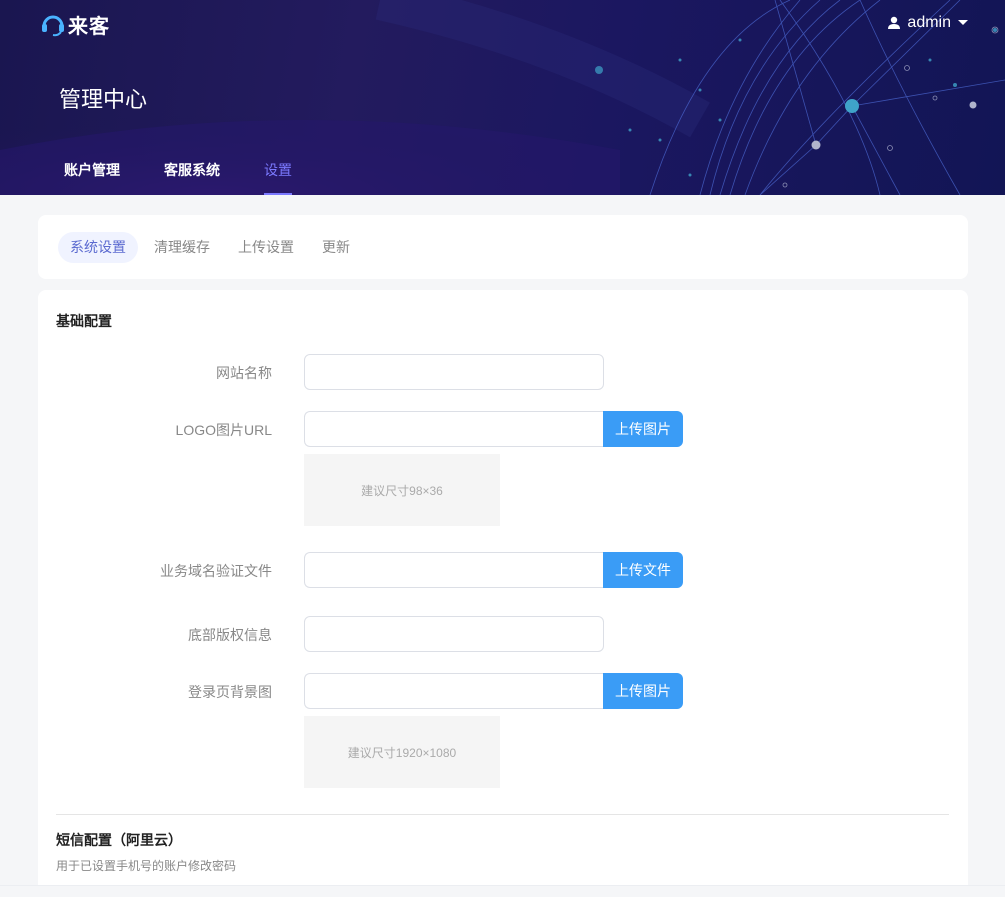  I want to click on nav-item-accounts: 账户管理, so click(92, 177).